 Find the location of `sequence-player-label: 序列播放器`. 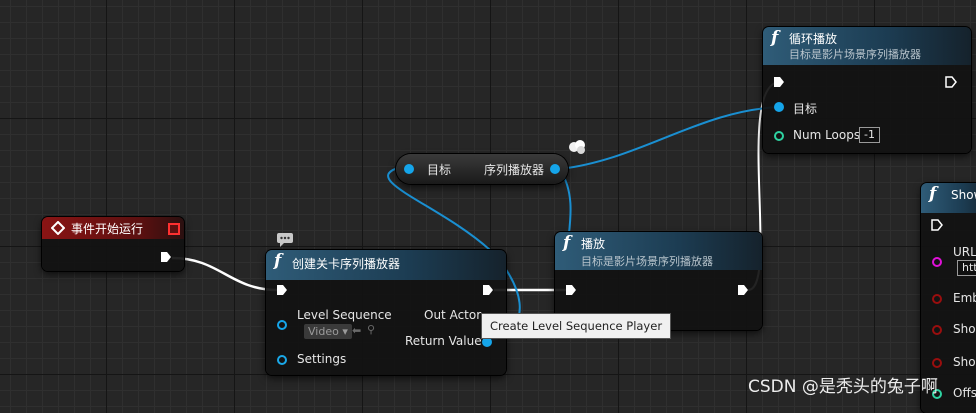

sequence-player-label: 序列播放器 is located at coordinates (514, 170).